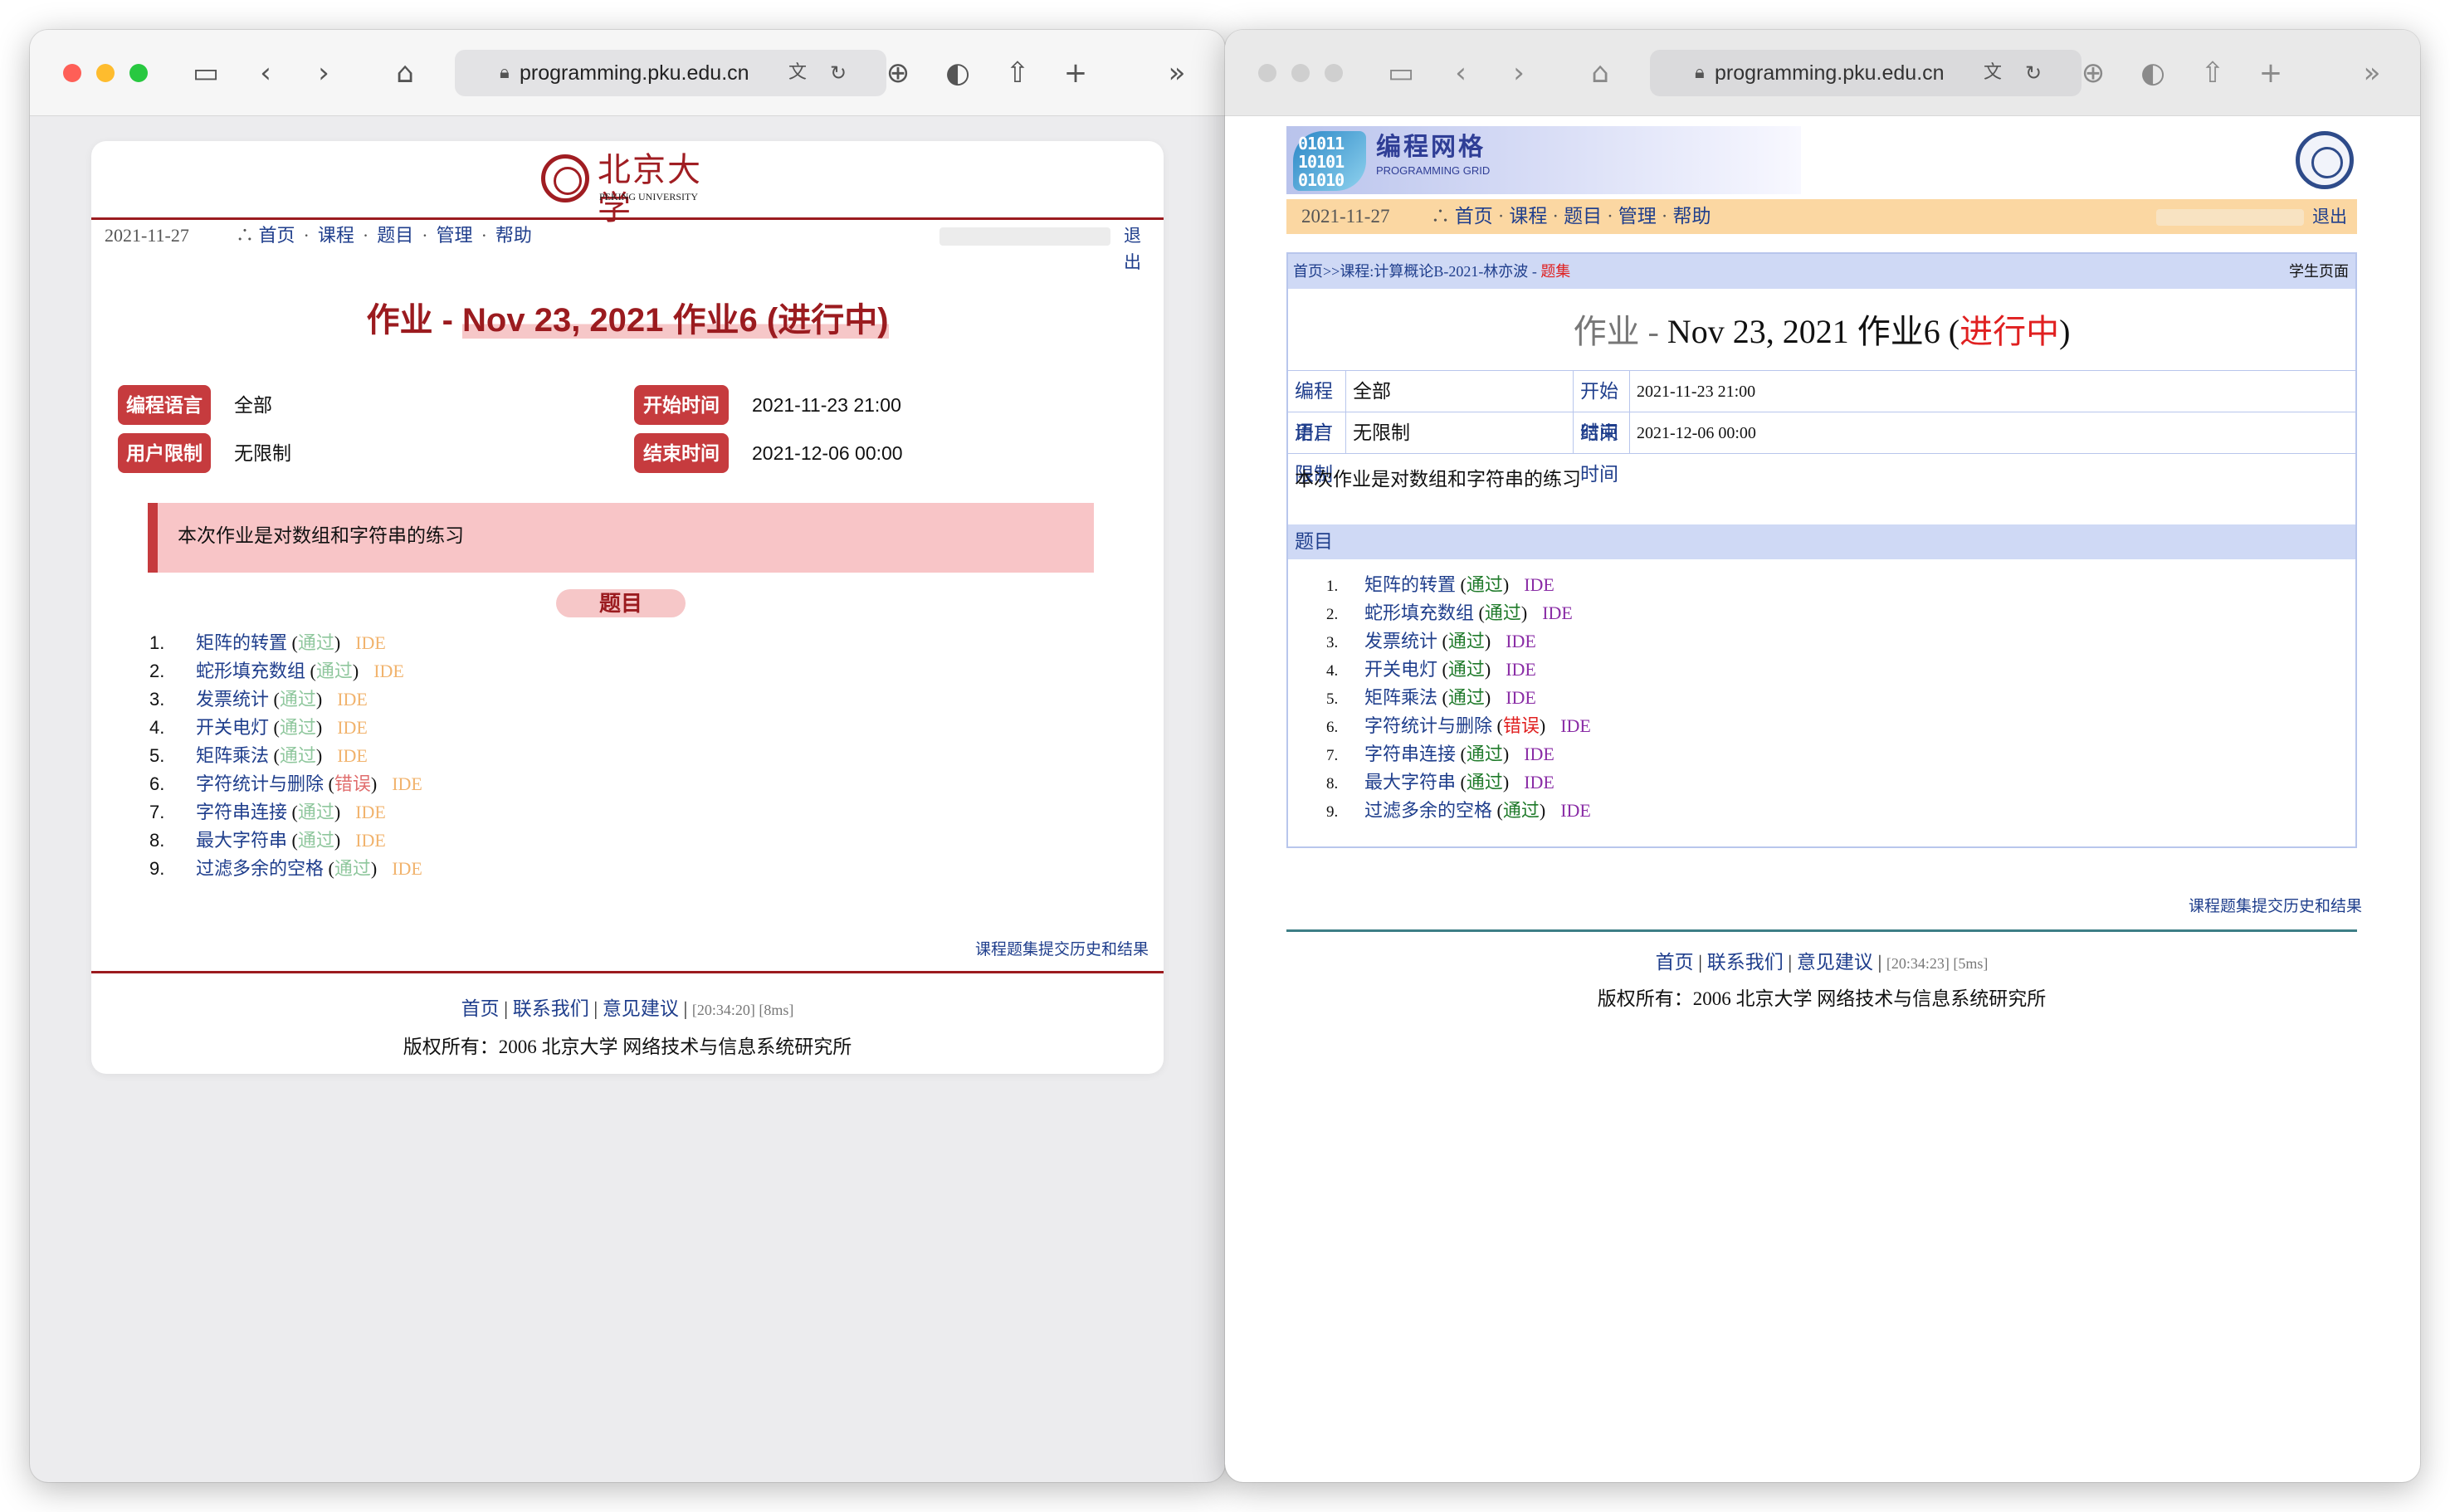 The height and width of the screenshot is (1512, 2450). Describe the element at coordinates (1528, 217) in the screenshot. I see `nav-course-link: 课程` at that location.